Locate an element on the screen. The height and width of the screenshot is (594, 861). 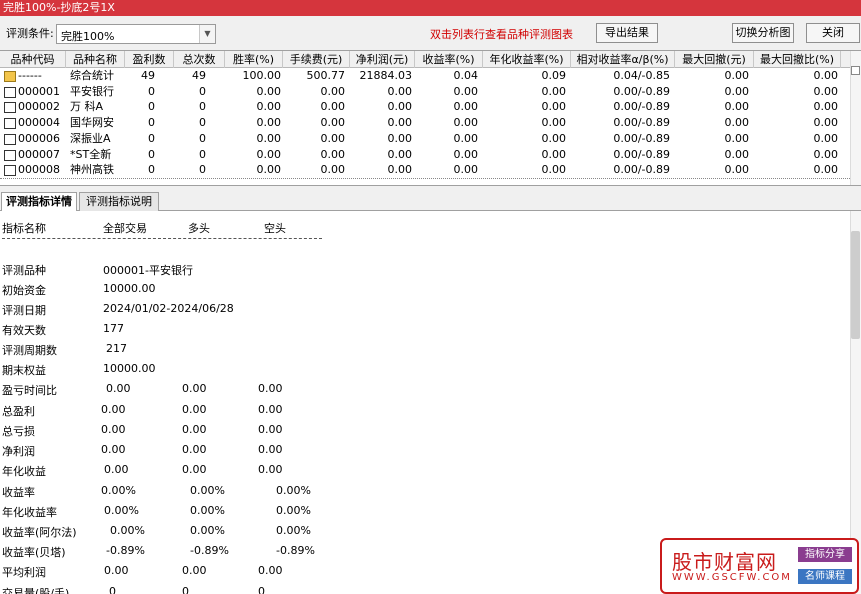
column-header: 年化收益率(%) is located at coordinates (527, 59).